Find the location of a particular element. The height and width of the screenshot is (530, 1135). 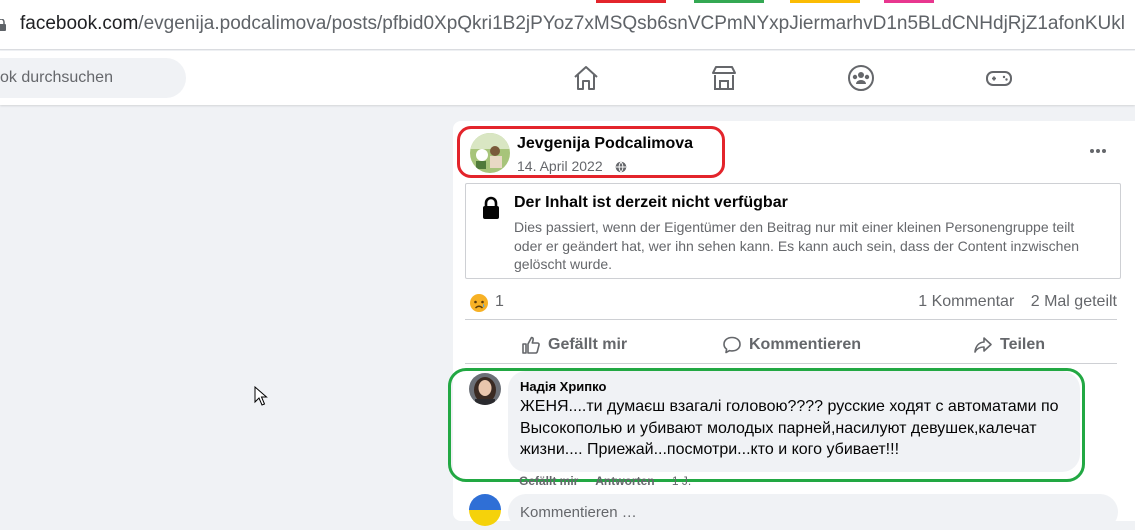

marketplace-icon is located at coordinates (724, 78).